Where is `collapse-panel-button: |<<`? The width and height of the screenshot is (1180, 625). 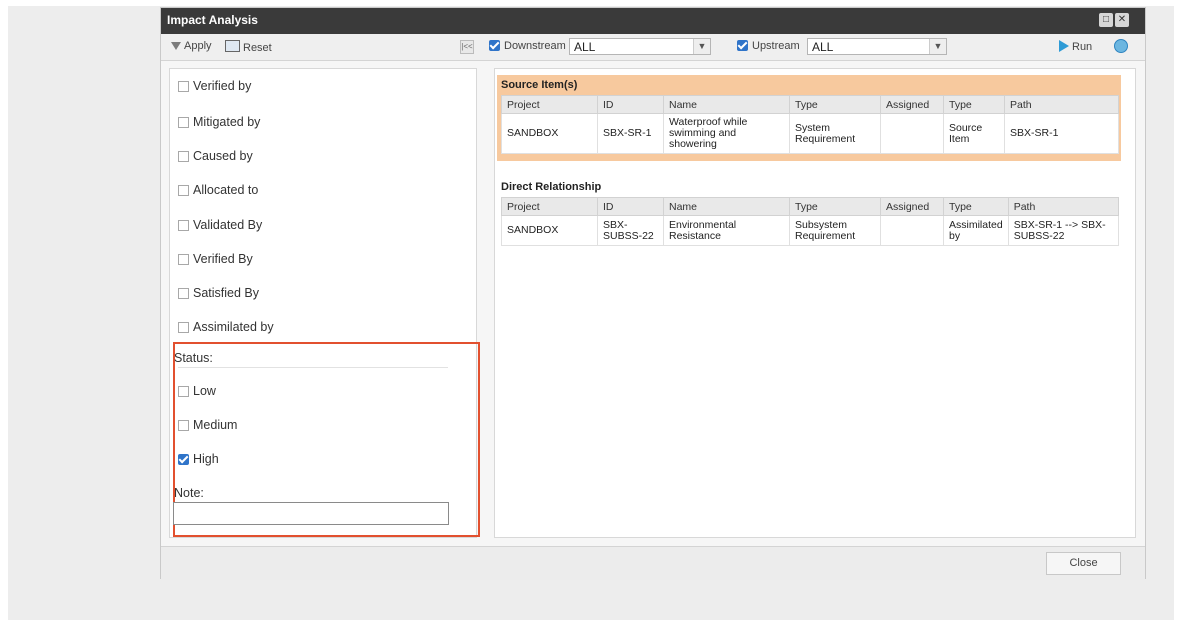
collapse-panel-button: |<< is located at coordinates (467, 47).